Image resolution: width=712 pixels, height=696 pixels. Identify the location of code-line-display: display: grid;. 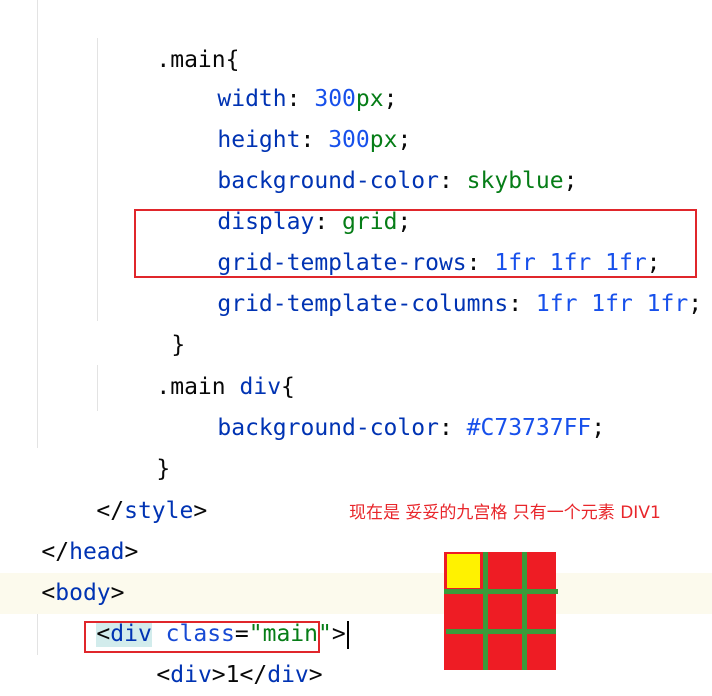
(286, 198).